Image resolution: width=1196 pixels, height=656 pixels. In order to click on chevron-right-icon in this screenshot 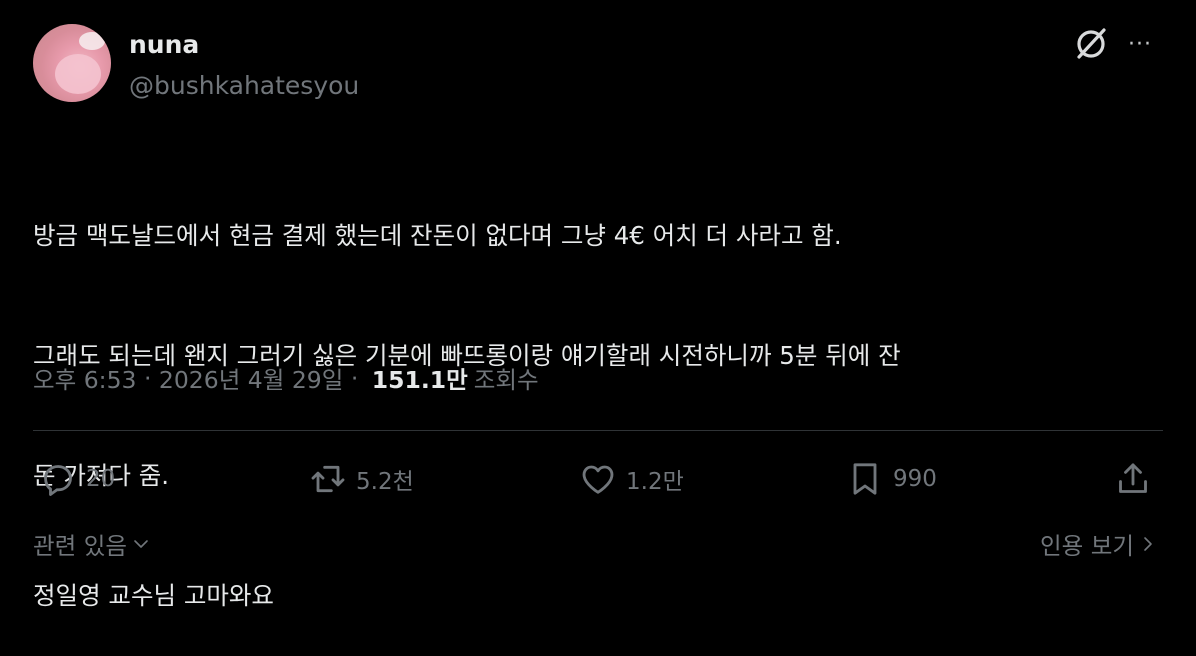, I will do `click(1148, 544)`.